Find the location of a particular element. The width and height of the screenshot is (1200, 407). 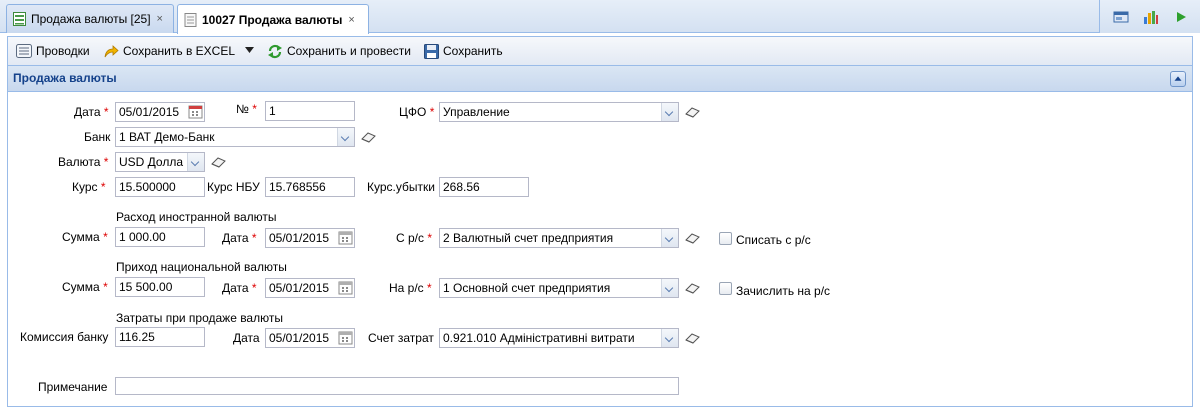

rate-label: Курс * is located at coordinates (89, 187).